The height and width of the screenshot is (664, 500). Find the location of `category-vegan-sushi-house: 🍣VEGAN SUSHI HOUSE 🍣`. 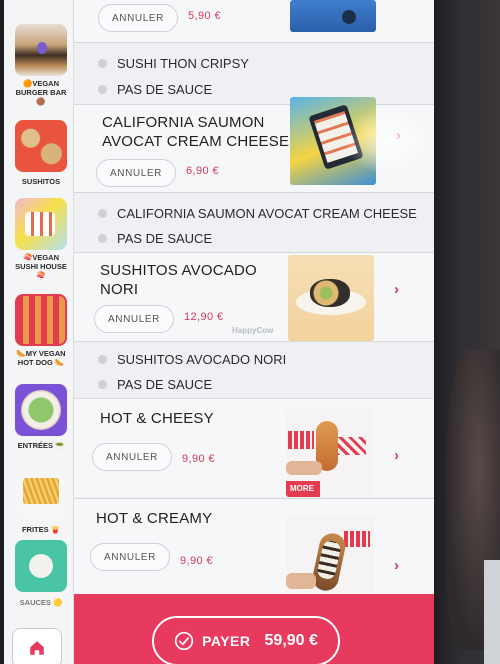

category-vegan-sushi-house: 🍣VEGAN SUSHI HOUSE 🍣 is located at coordinates (41, 239).